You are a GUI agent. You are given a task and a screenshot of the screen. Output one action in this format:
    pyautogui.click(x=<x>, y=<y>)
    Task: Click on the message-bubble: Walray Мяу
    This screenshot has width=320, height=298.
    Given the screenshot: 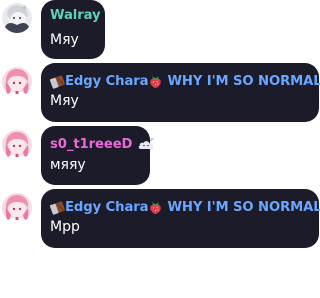 What is the action you would take?
    pyautogui.click(x=73, y=29)
    